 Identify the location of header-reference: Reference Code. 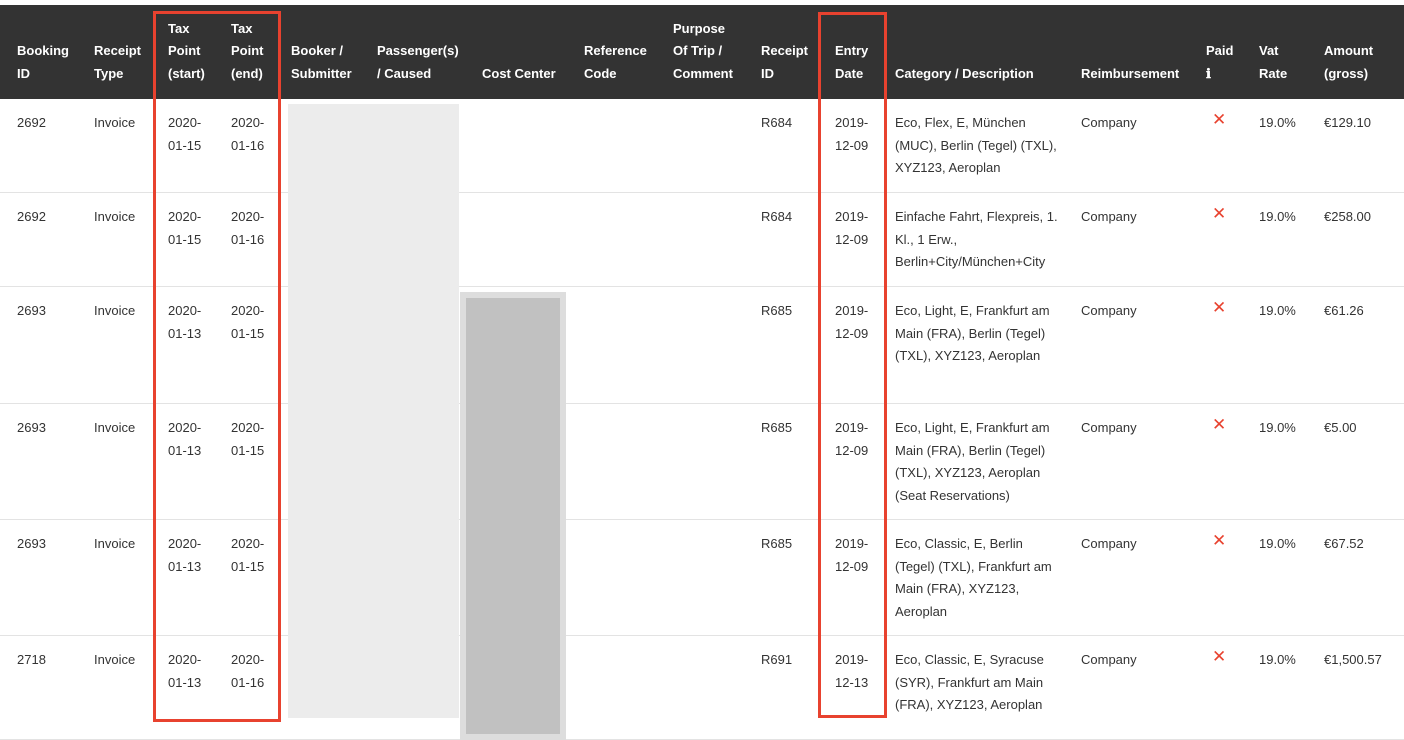
(615, 62).